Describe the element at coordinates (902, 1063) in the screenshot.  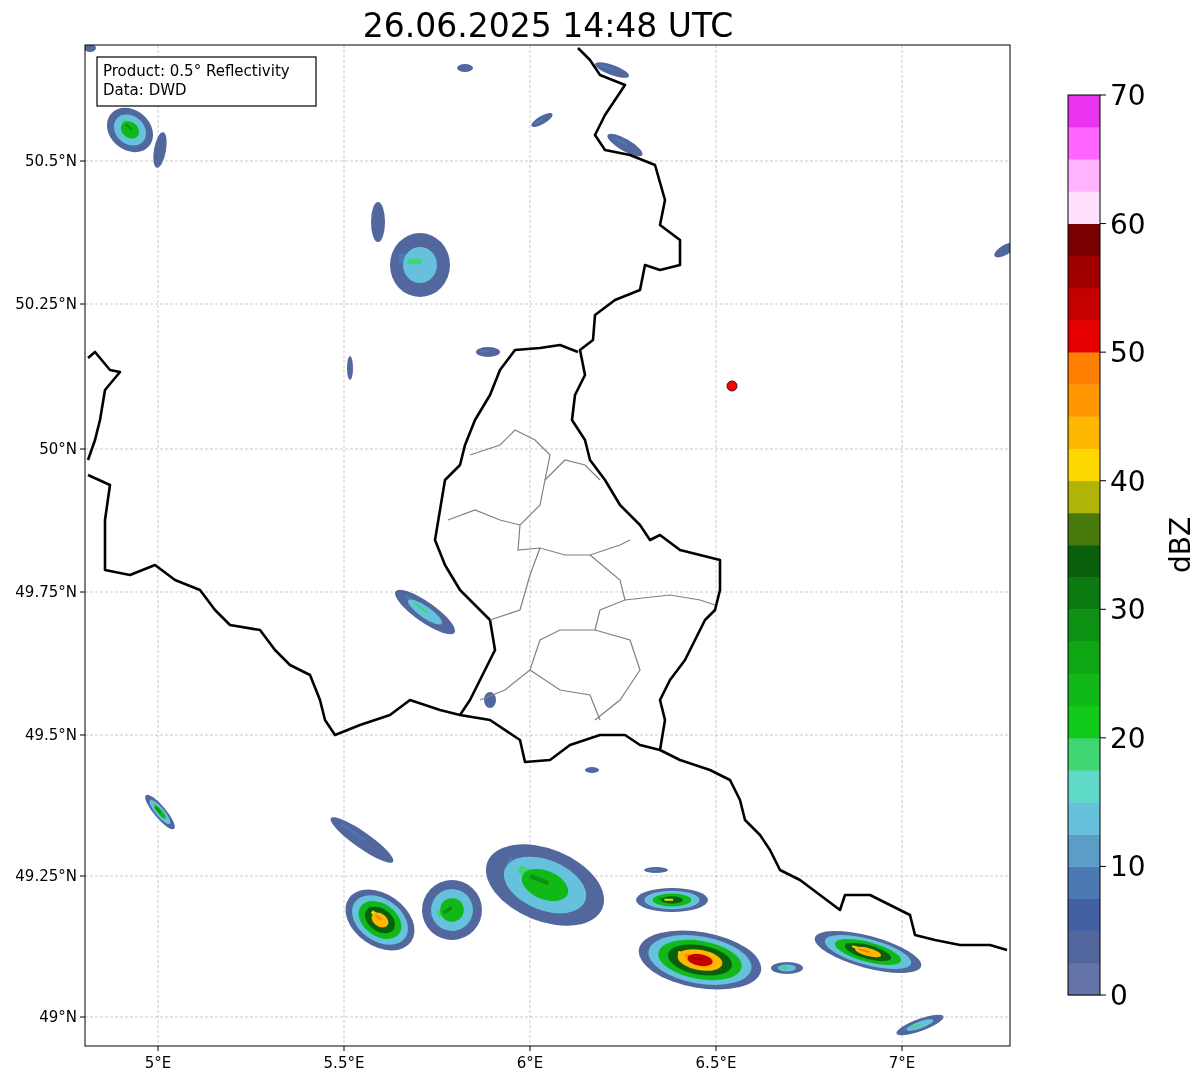
I see `axis-tick-label: 7°E` at that location.